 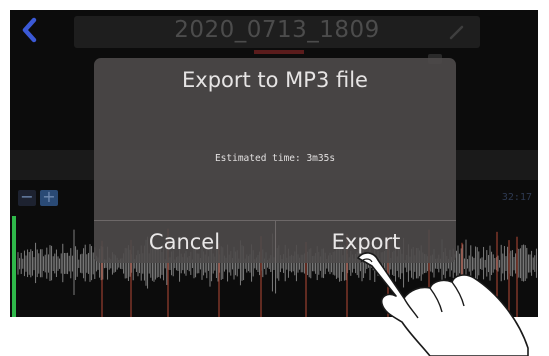 I want to click on zoom-out-button: −, so click(x=27, y=196).